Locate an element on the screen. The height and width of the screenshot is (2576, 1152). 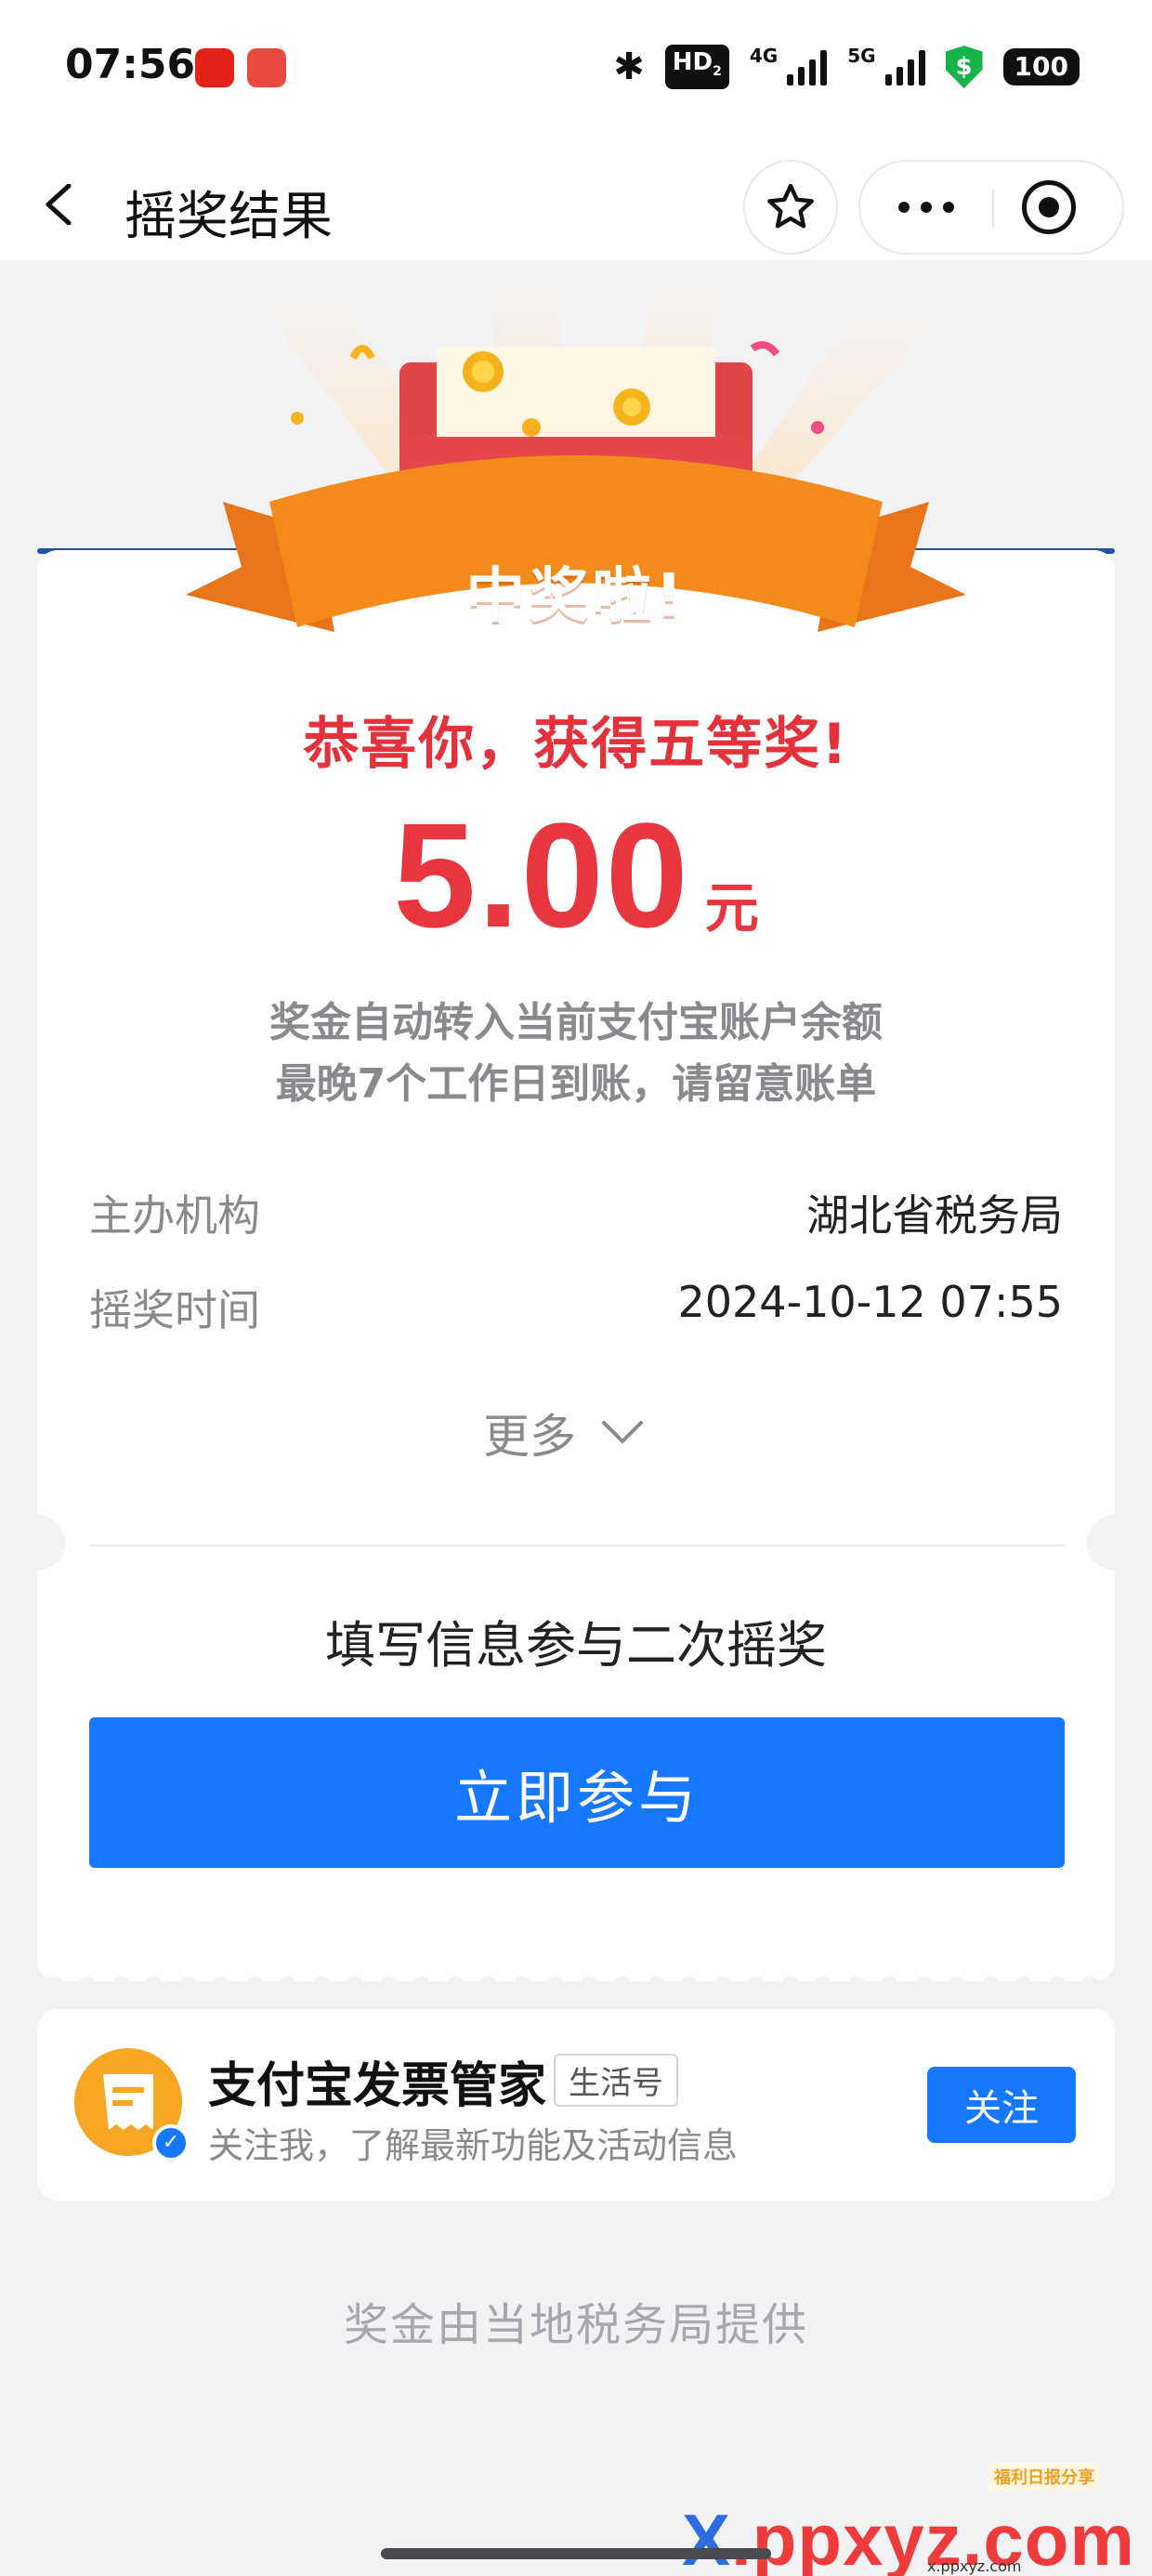
capsule-divider is located at coordinates (993, 208).